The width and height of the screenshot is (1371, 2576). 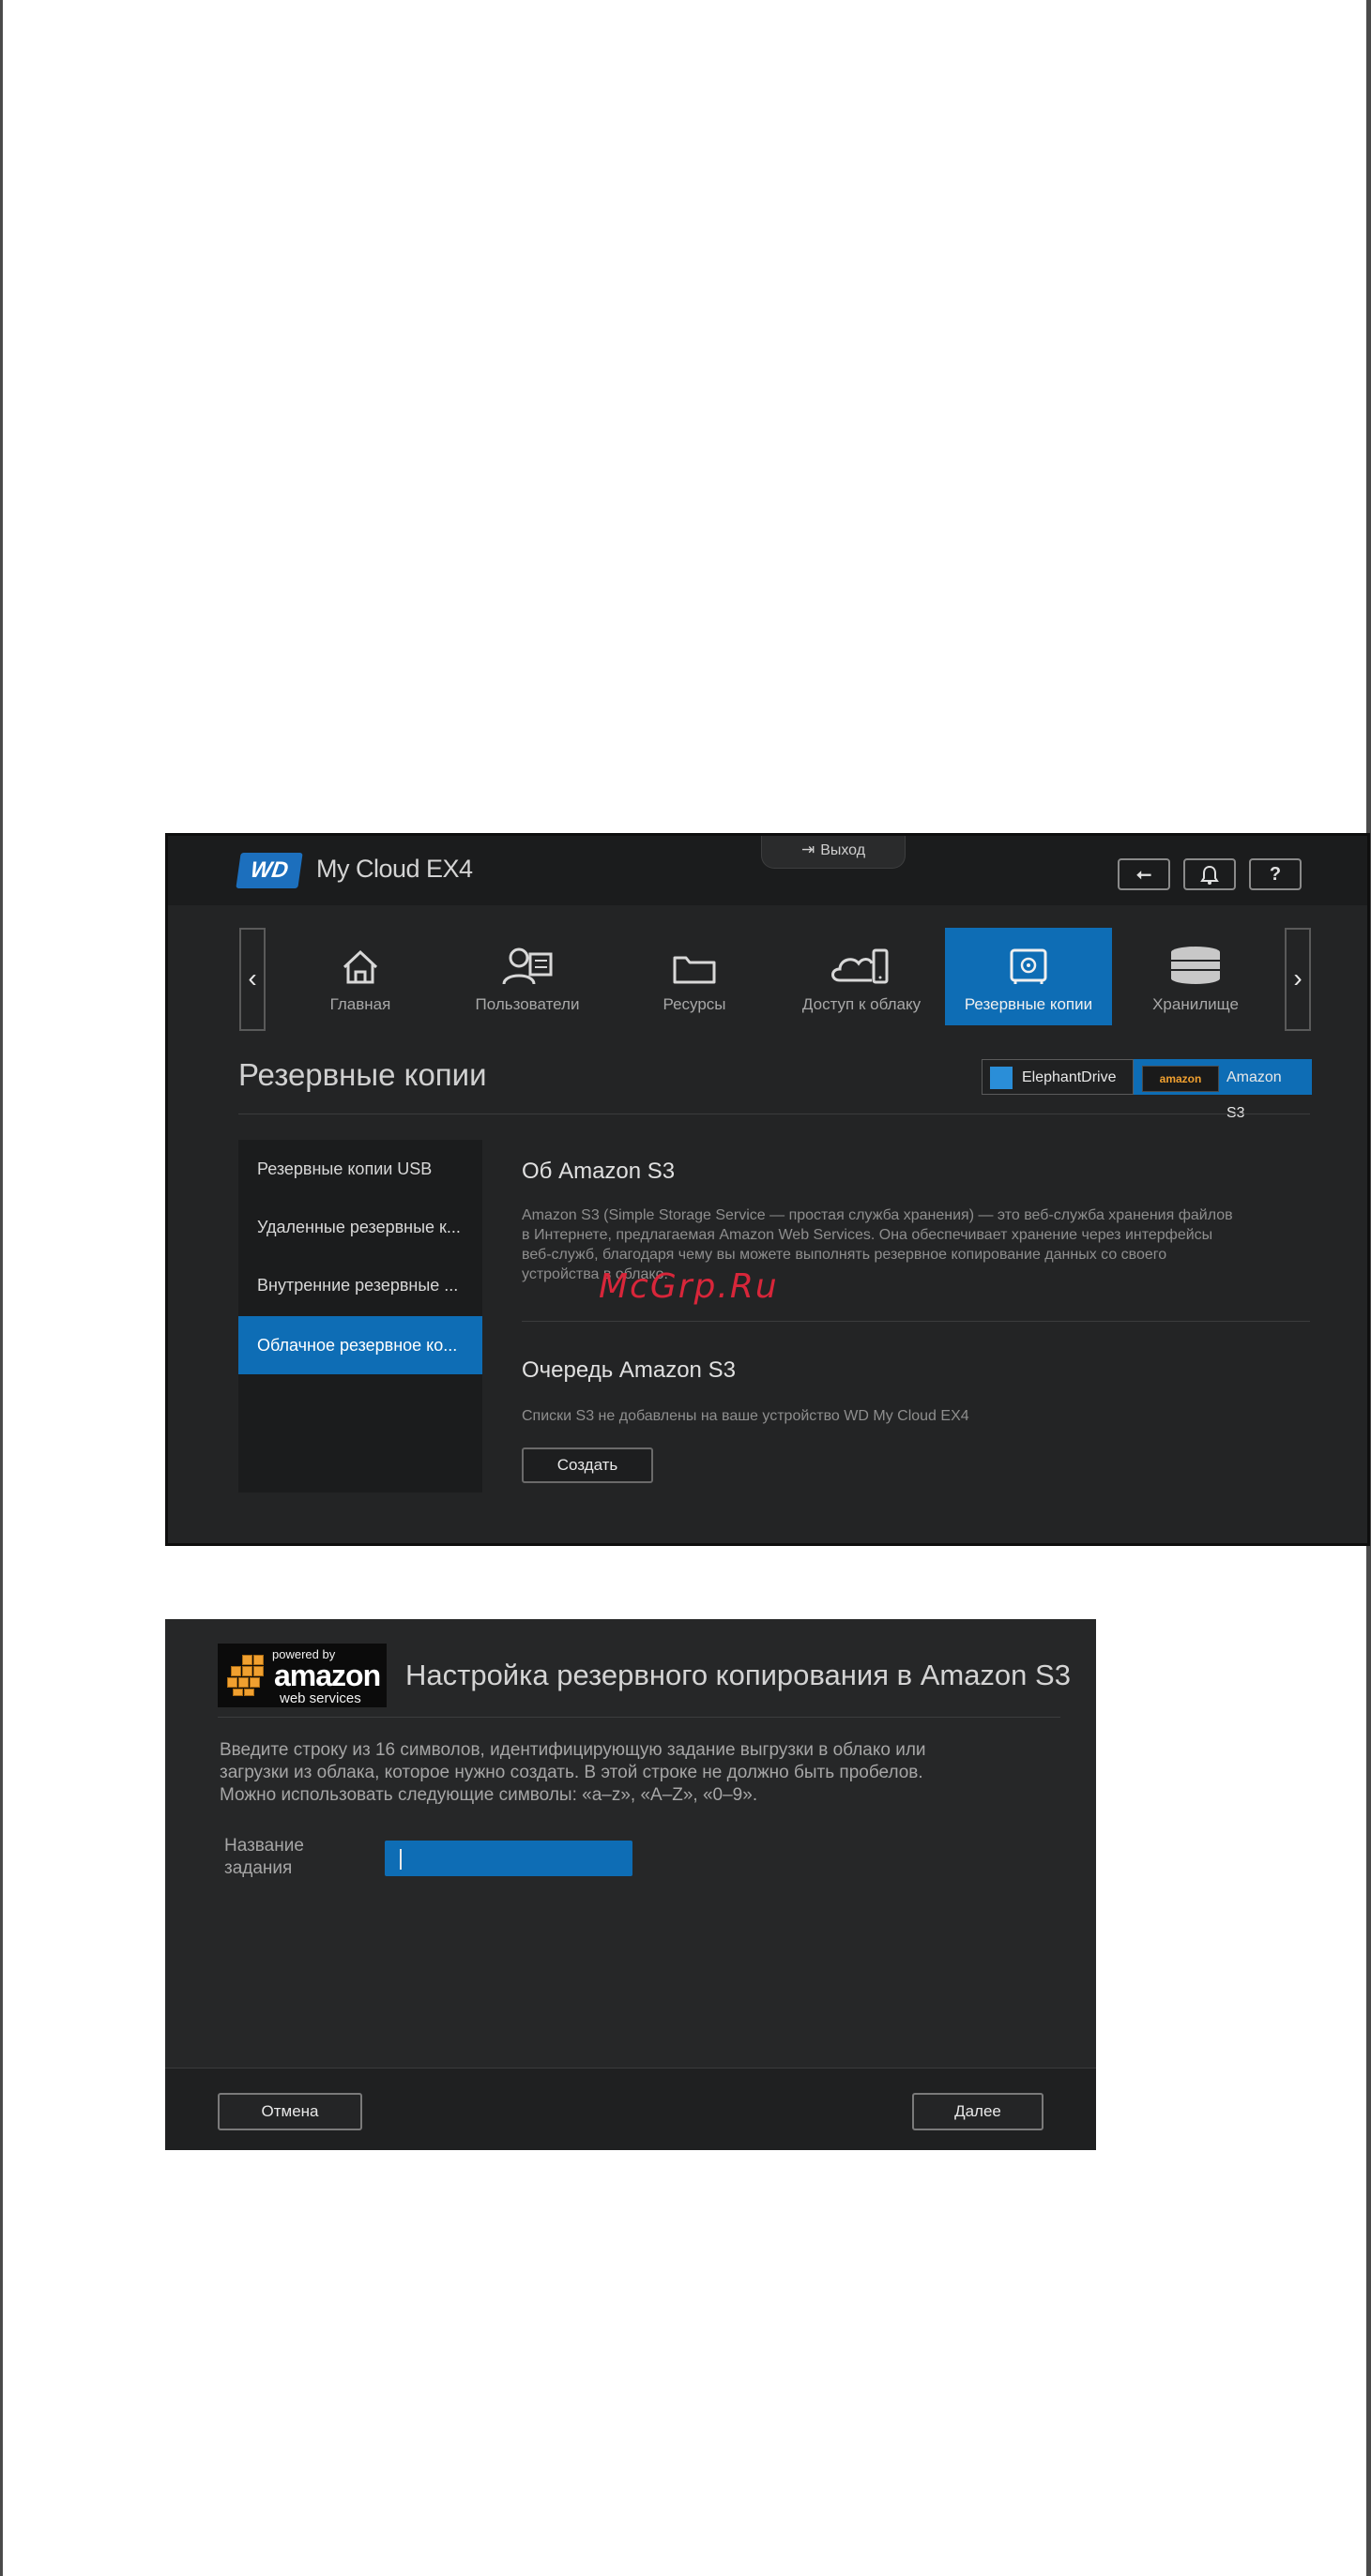 What do you see at coordinates (977, 2111) in the screenshot?
I see `next-button: Далее` at bounding box center [977, 2111].